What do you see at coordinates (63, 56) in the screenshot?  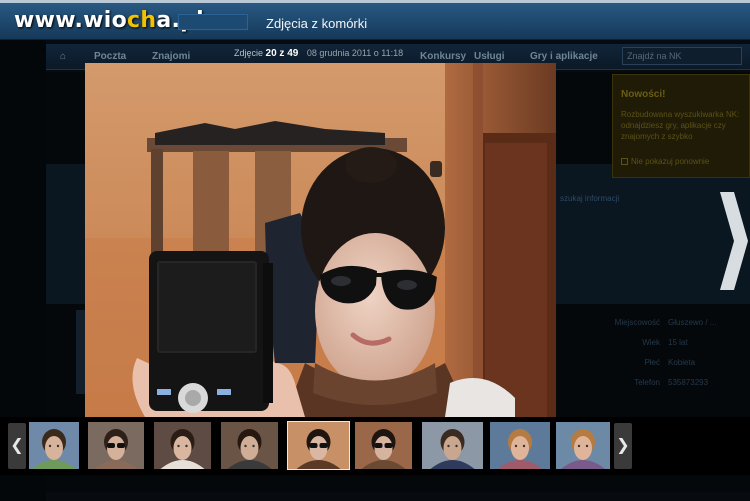 I see `home-icon: ⌂` at bounding box center [63, 56].